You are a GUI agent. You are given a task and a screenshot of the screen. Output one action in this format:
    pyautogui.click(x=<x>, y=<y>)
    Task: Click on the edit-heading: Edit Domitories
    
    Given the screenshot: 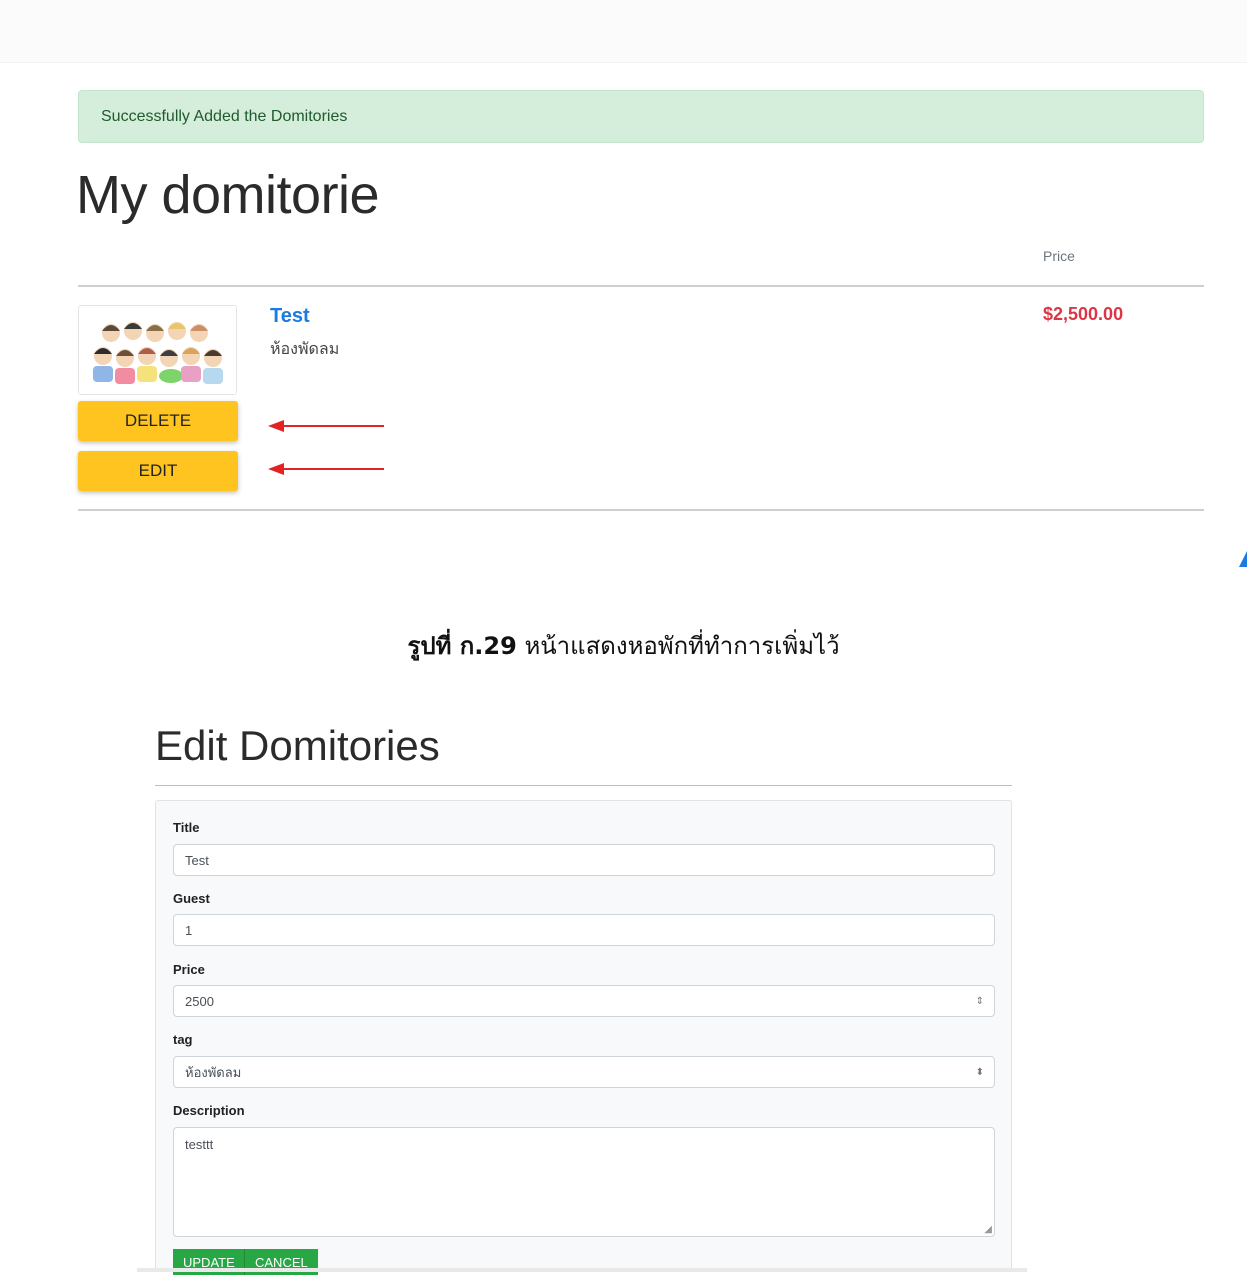 What is the action you would take?
    pyautogui.click(x=297, y=745)
    